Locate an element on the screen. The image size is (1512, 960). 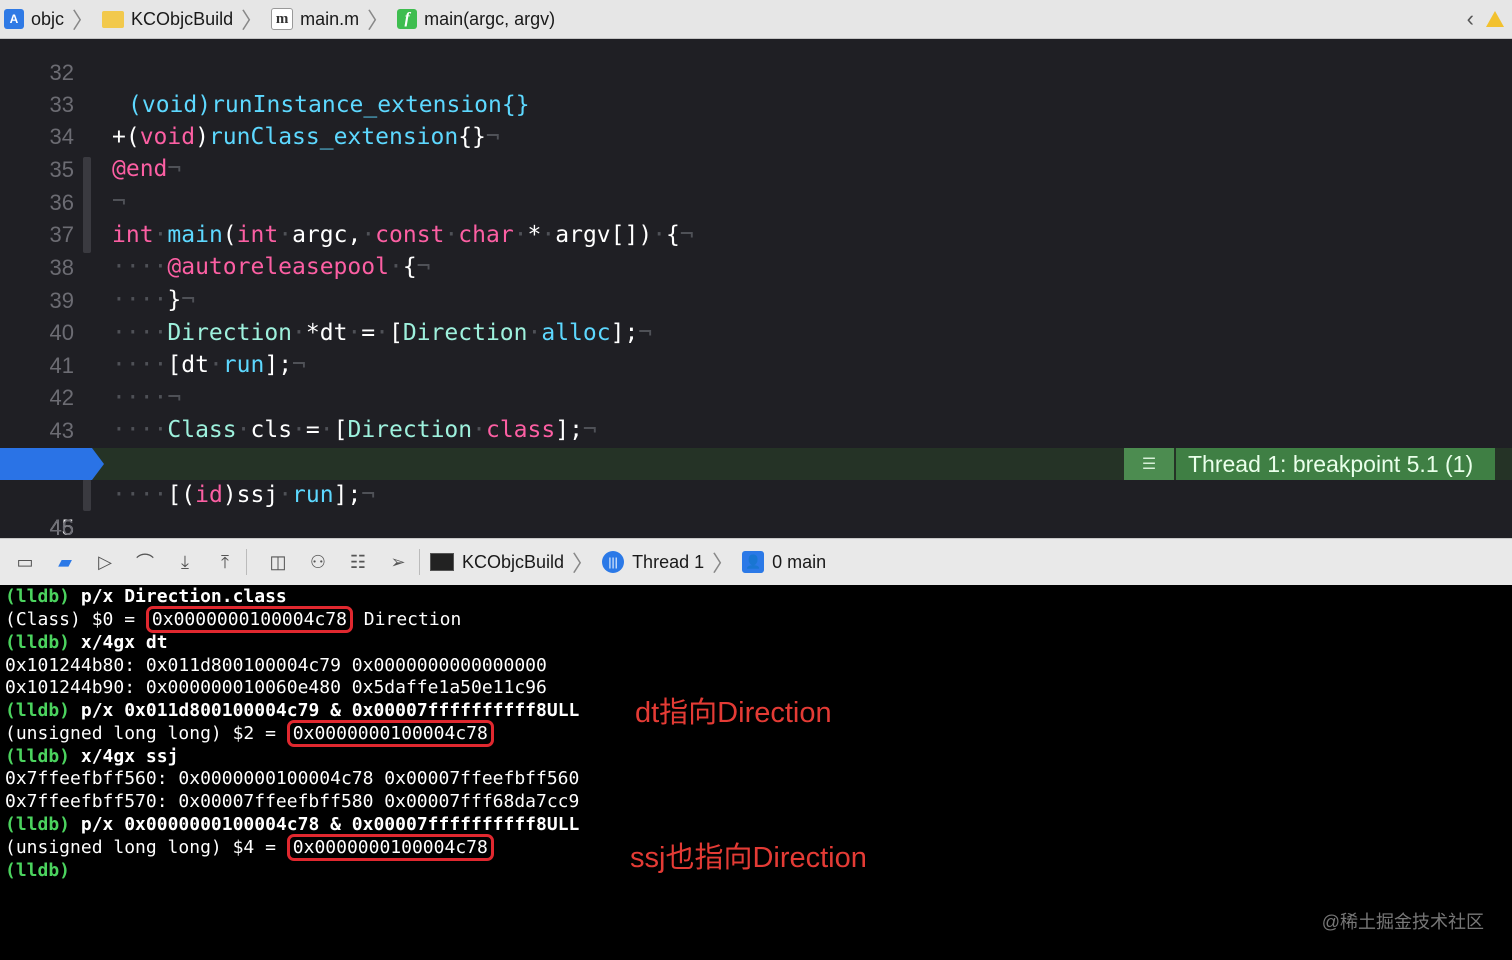
step-over-icon: ⌒ is located at coordinates (145, 562).